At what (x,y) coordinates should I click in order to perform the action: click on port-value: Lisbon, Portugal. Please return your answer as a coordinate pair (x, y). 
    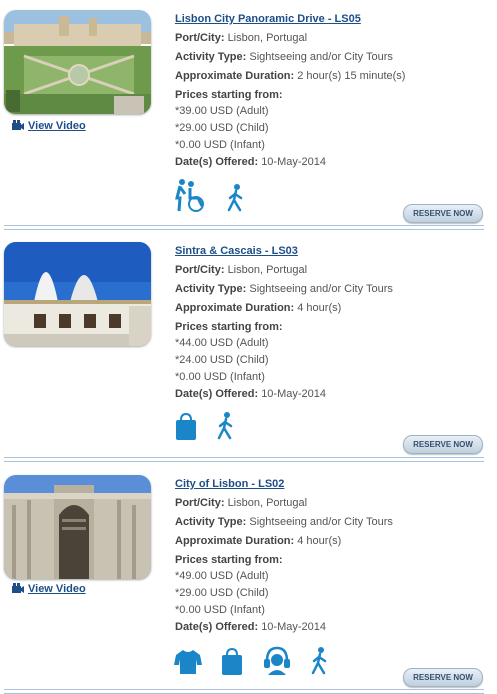
    Looking at the image, I should click on (267, 38).